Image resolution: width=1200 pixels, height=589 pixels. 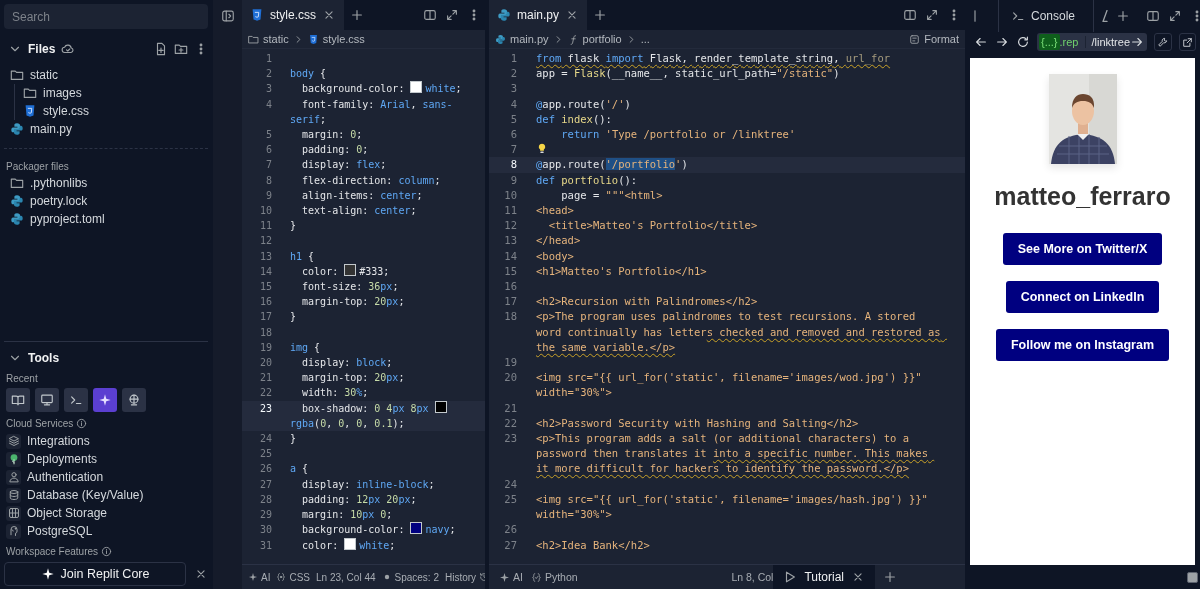 What do you see at coordinates (276, 39) in the screenshot?
I see `breadcrumb-item: static` at bounding box center [276, 39].